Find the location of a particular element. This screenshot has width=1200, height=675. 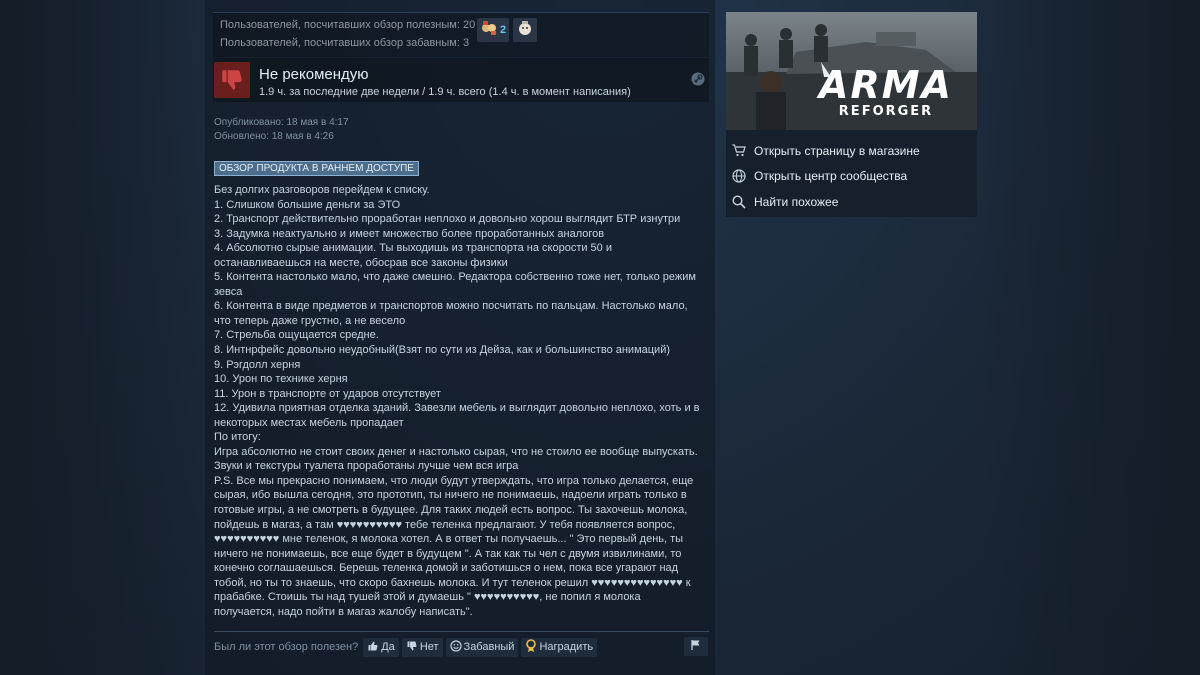

award-hands-icon is located at coordinates (489, 30).